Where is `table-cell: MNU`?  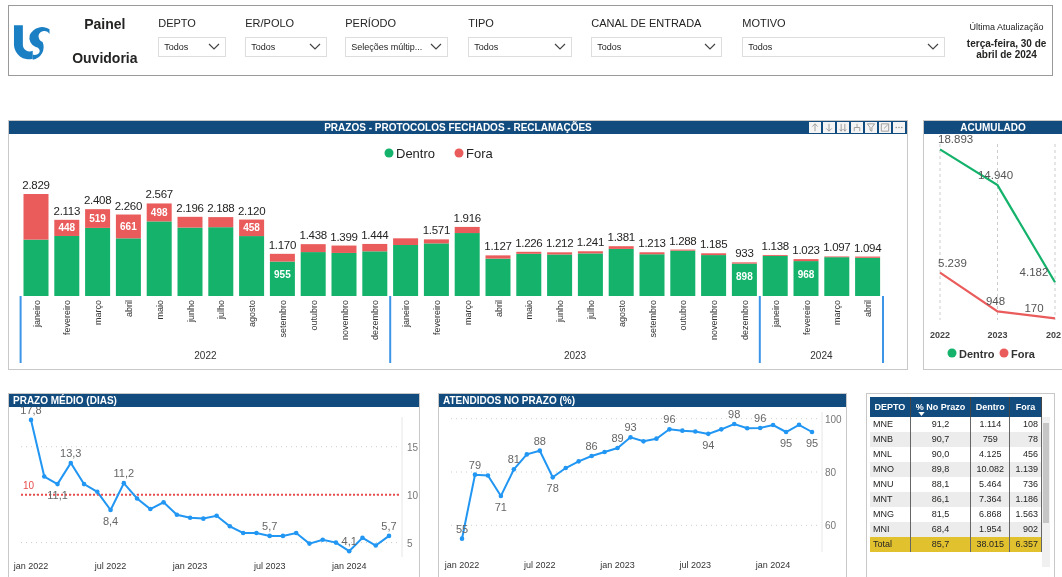
table-cell: MNU is located at coordinates (890, 484).